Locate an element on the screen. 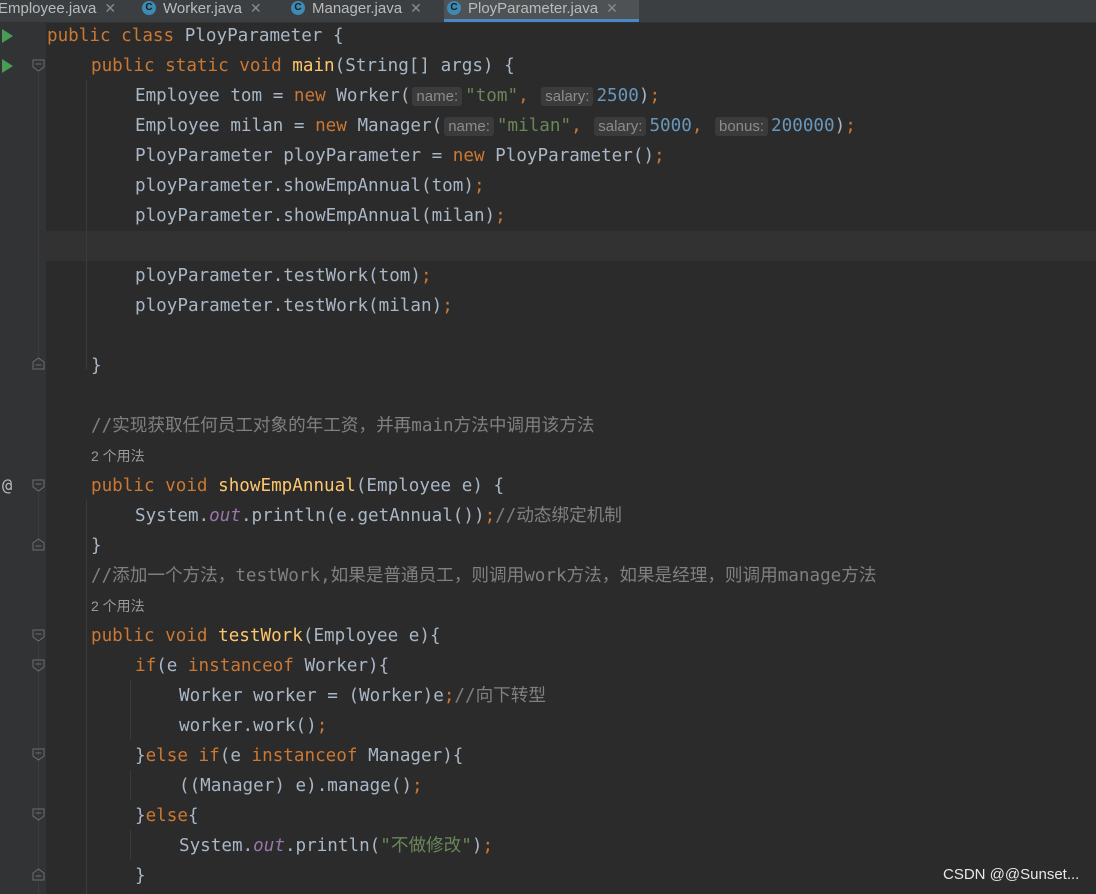  code-line-28: } is located at coordinates (140, 876).